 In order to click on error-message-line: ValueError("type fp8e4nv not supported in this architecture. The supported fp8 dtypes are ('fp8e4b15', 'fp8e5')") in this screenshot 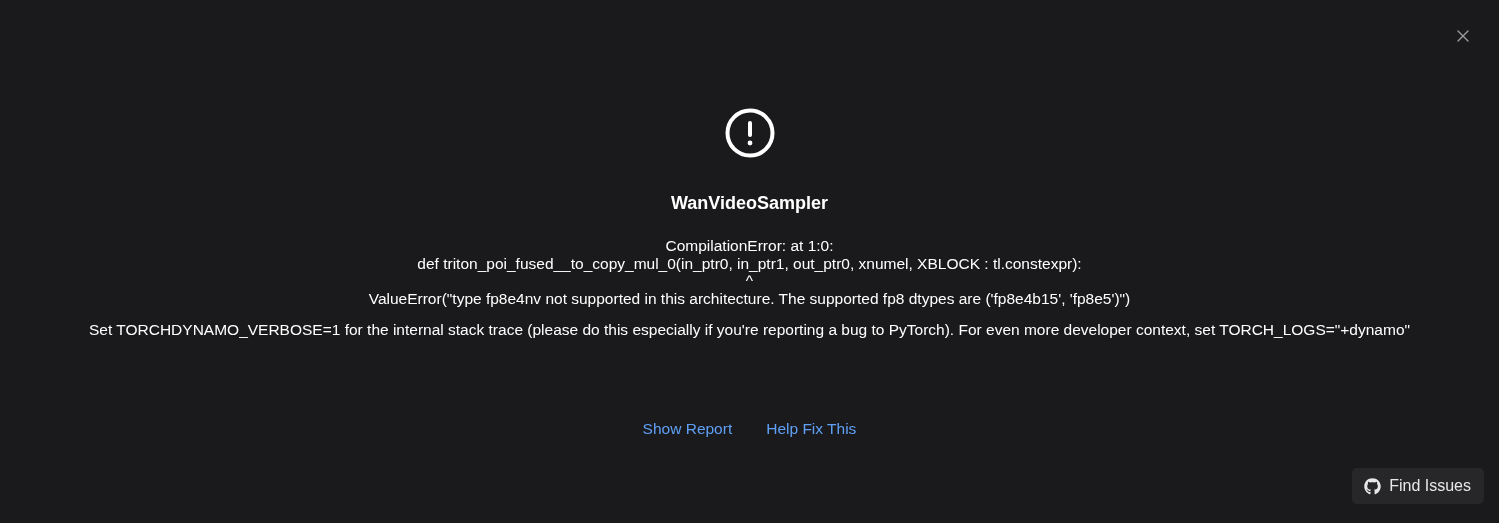, I will do `click(749, 298)`.